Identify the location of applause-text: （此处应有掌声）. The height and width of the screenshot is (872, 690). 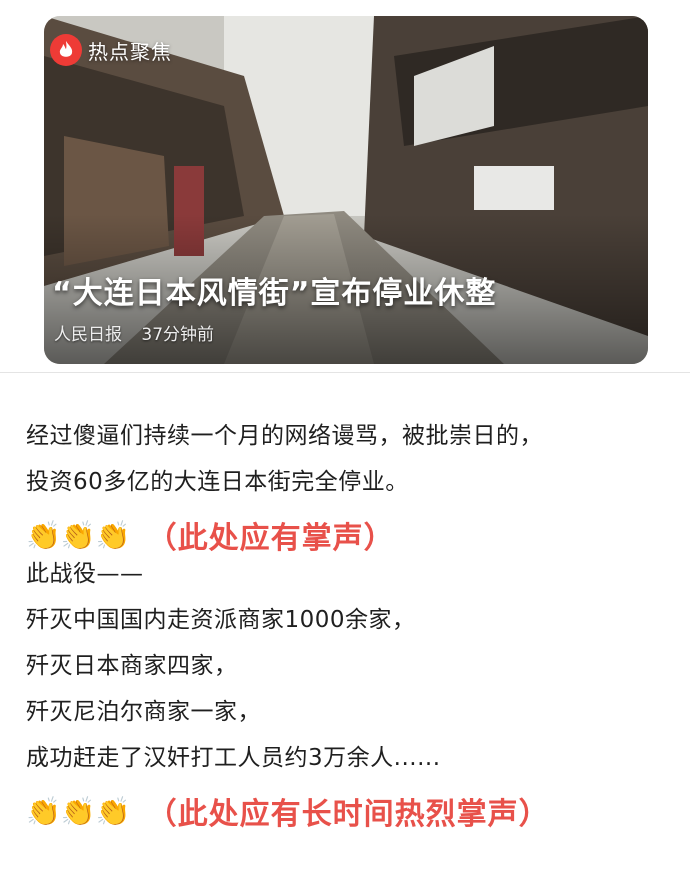
(270, 538).